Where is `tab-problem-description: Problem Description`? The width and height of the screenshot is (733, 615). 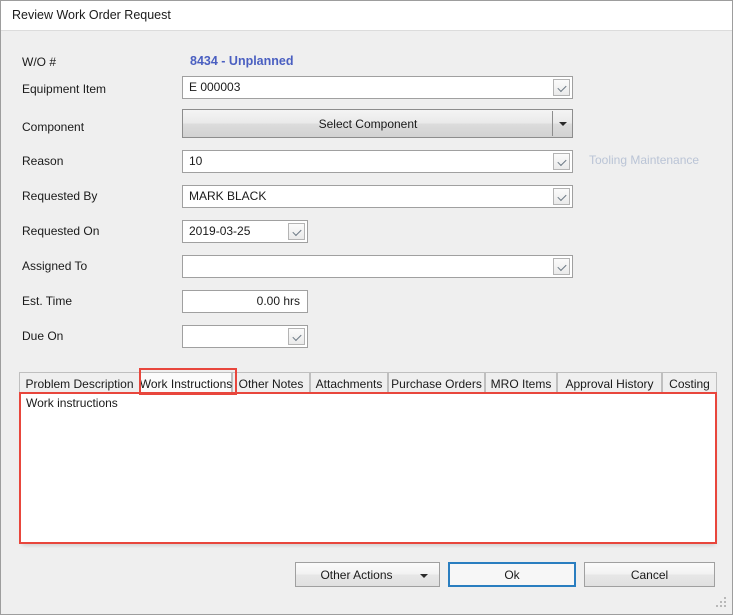
tab-problem-description: Problem Description is located at coordinates (79, 383).